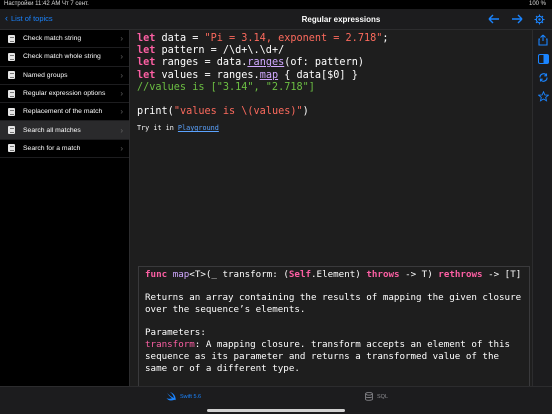  I want to click on gear-icon, so click(539, 19).